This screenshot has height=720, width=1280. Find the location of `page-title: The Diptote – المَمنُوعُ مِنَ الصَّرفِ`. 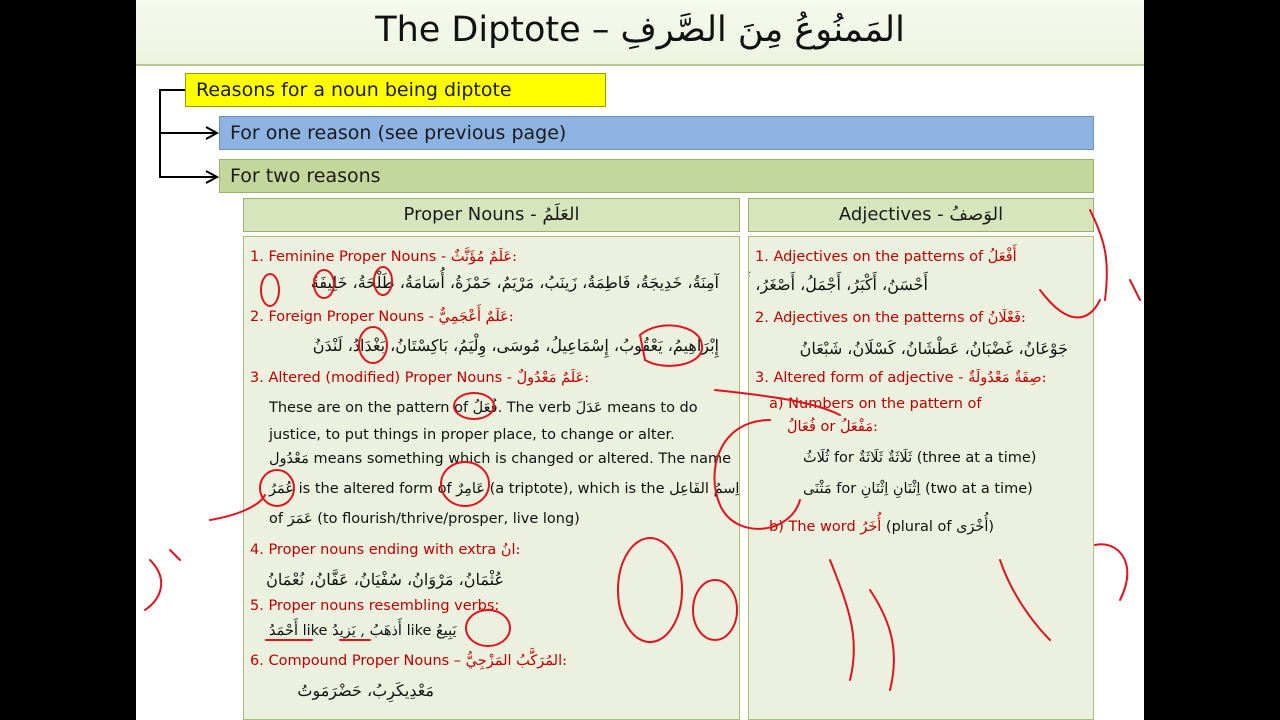

page-title: The Diptote – المَمنُوعُ مِنَ الصَّرفِ is located at coordinates (640, 30).